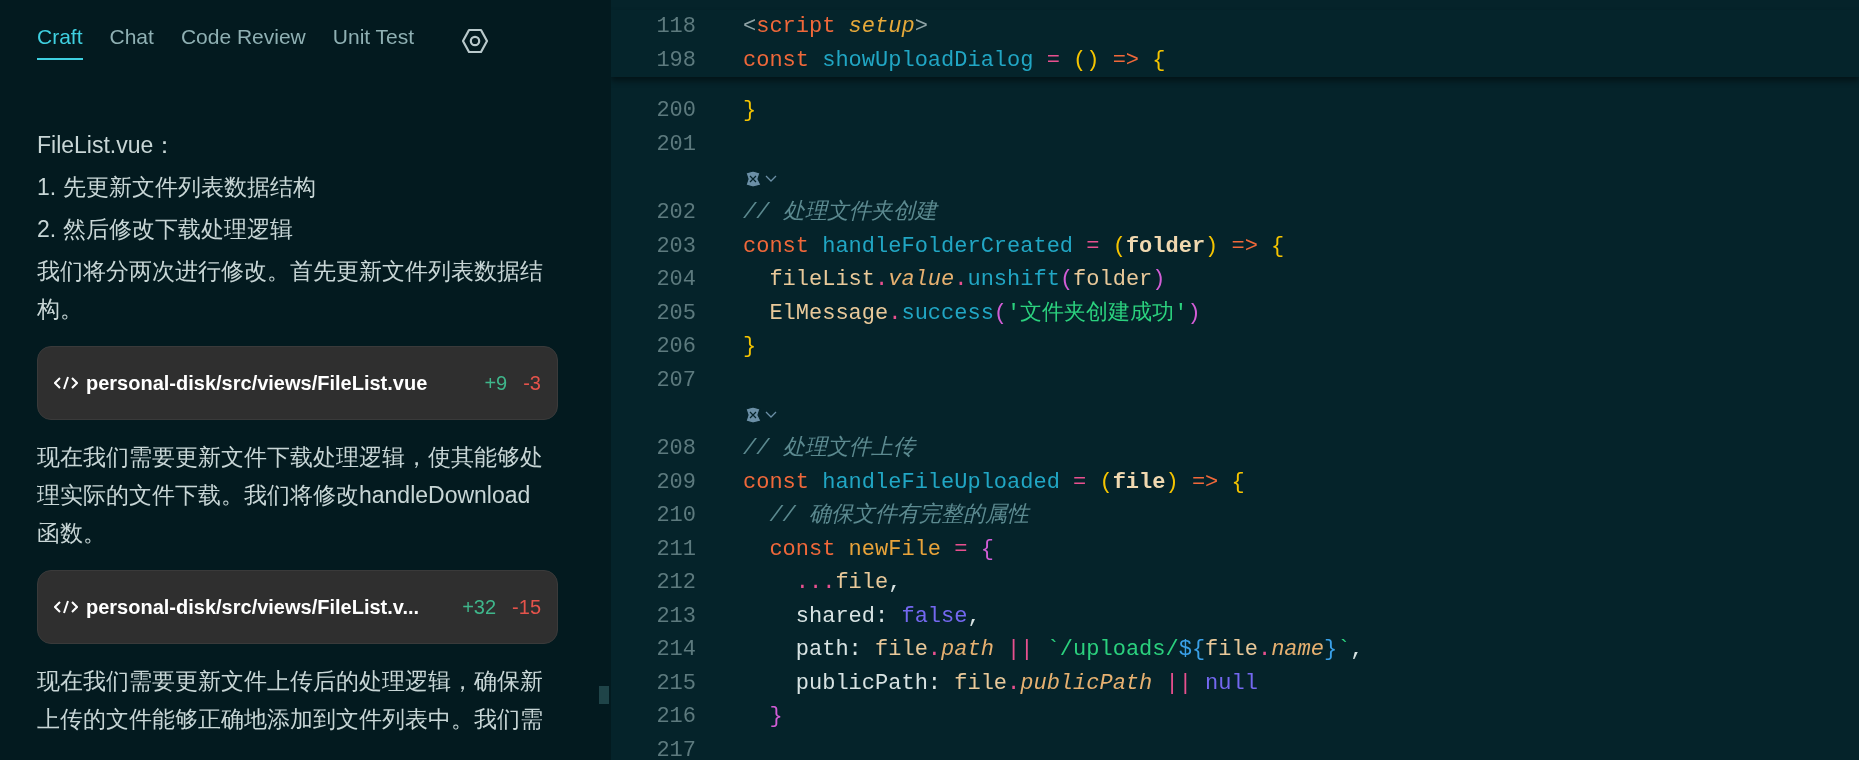 Image resolution: width=1859 pixels, height=760 pixels. I want to click on added-count: +9, so click(496, 383).